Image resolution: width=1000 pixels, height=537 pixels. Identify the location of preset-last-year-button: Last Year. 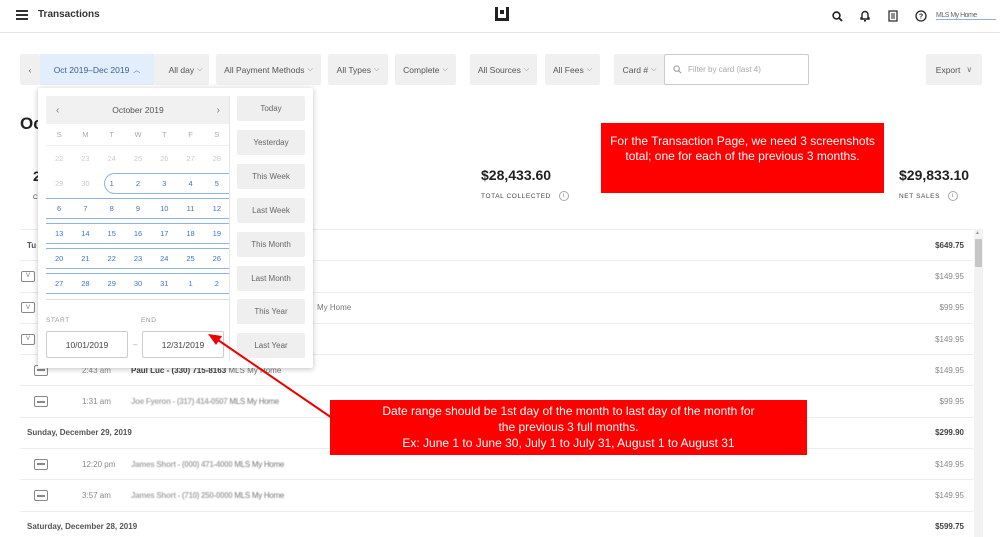
(271, 345).